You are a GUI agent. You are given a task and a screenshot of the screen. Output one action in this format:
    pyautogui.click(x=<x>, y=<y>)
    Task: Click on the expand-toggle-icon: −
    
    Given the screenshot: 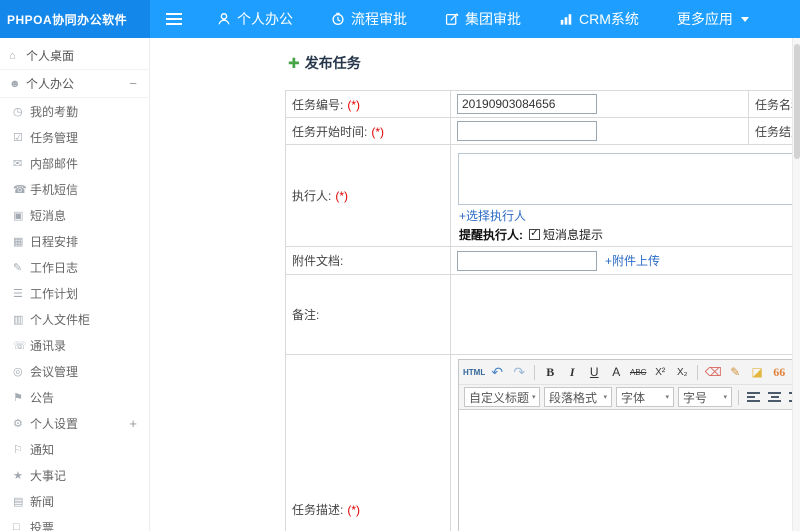 What is the action you would take?
    pyautogui.click(x=133, y=83)
    